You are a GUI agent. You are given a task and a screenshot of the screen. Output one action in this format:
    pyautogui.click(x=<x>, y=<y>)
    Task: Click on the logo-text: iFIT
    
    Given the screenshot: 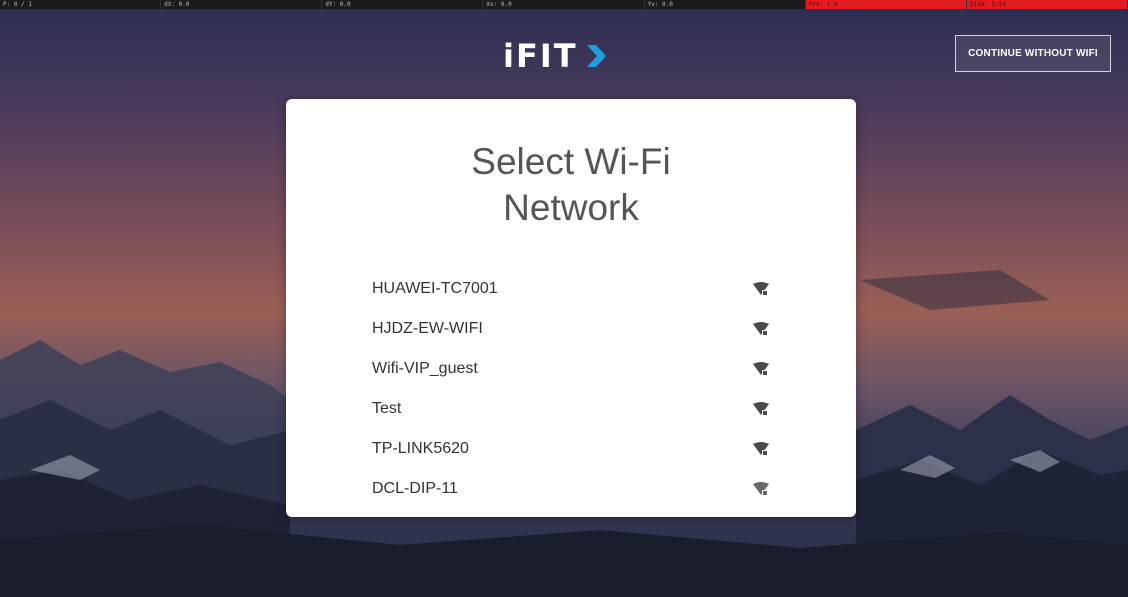 What is the action you would take?
    pyautogui.click(x=540, y=56)
    